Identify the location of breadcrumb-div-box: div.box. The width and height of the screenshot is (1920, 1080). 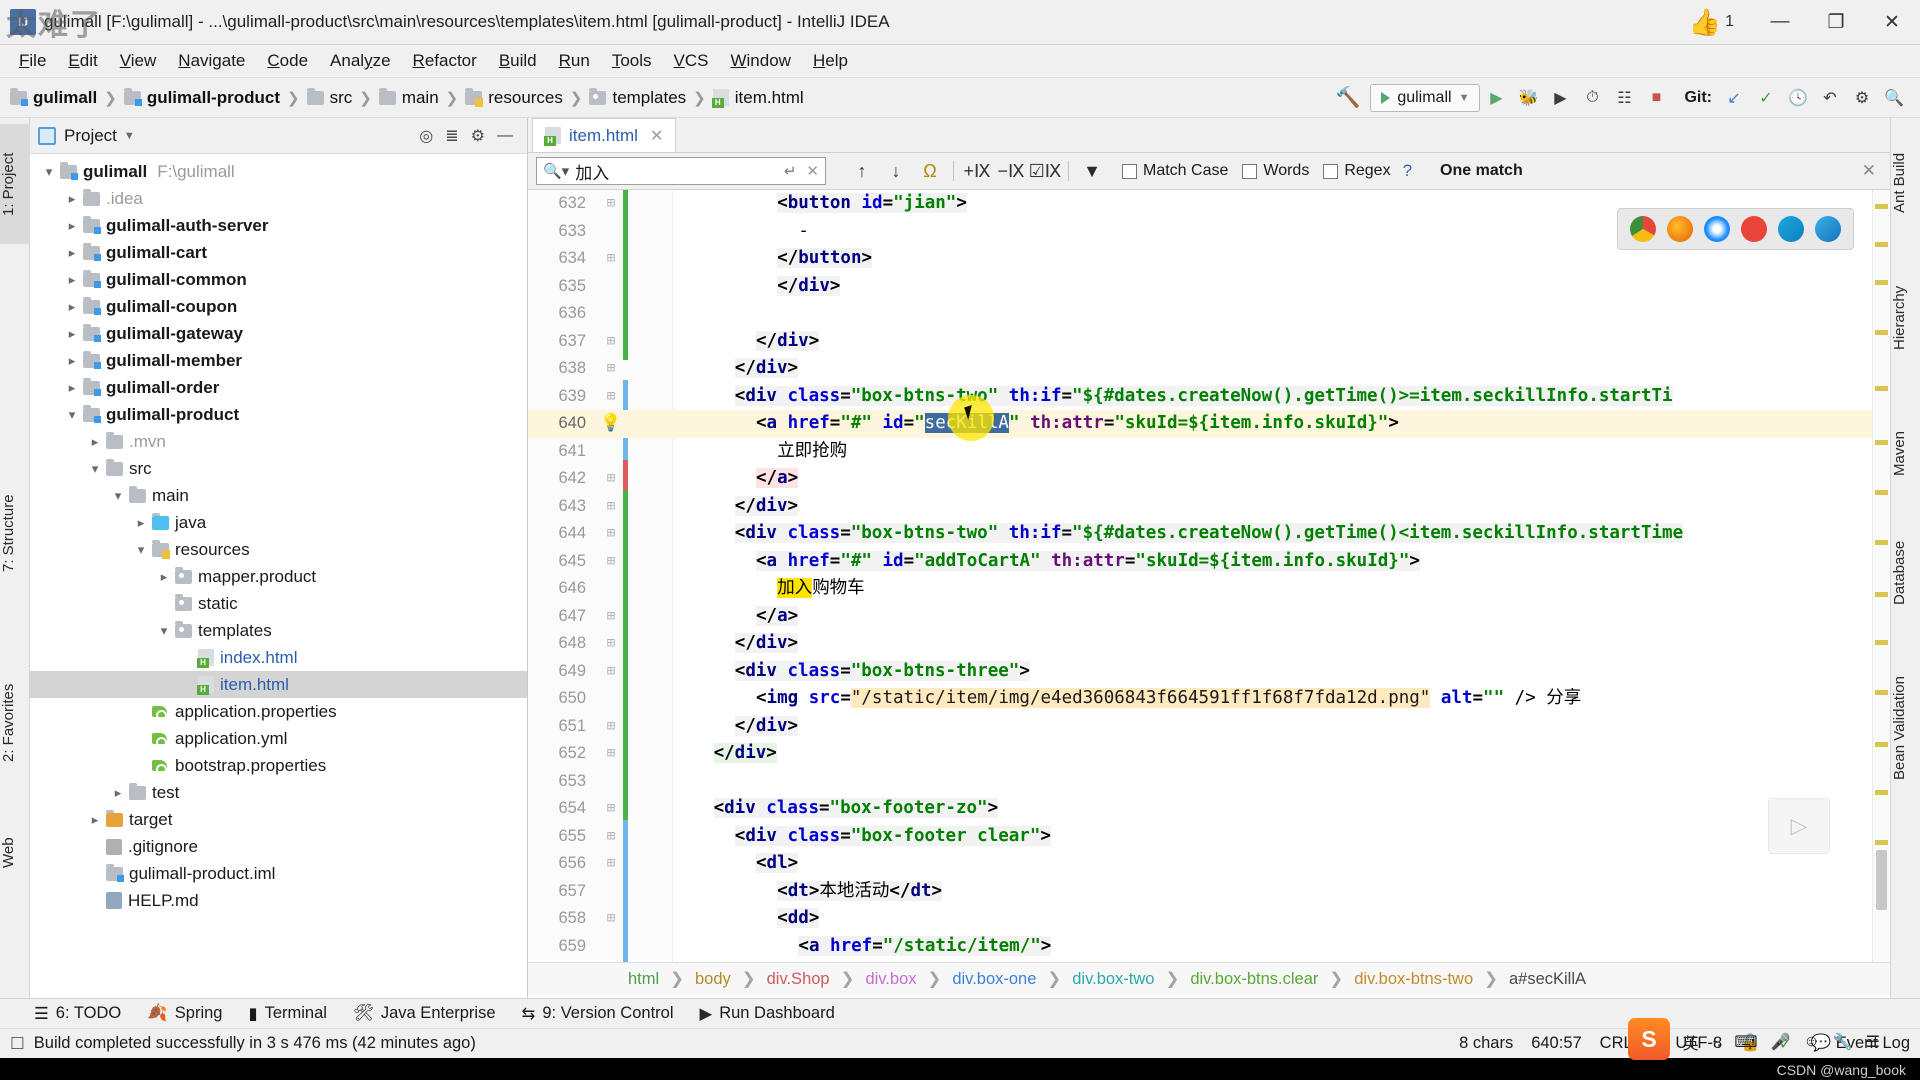
(890, 979).